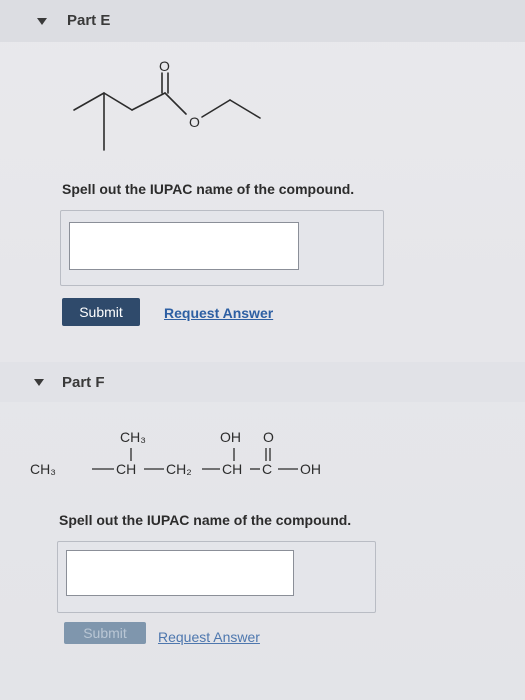 The height and width of the screenshot is (700, 525). Describe the element at coordinates (262, 21) in the screenshot. I see `part-e-header: Part E` at that location.